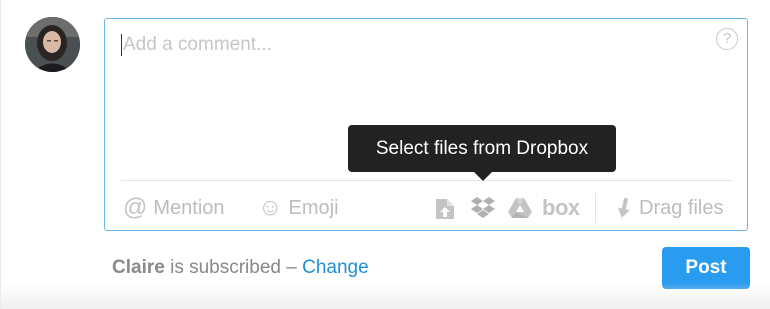  I want to click on toolbar-divider, so click(427, 180).